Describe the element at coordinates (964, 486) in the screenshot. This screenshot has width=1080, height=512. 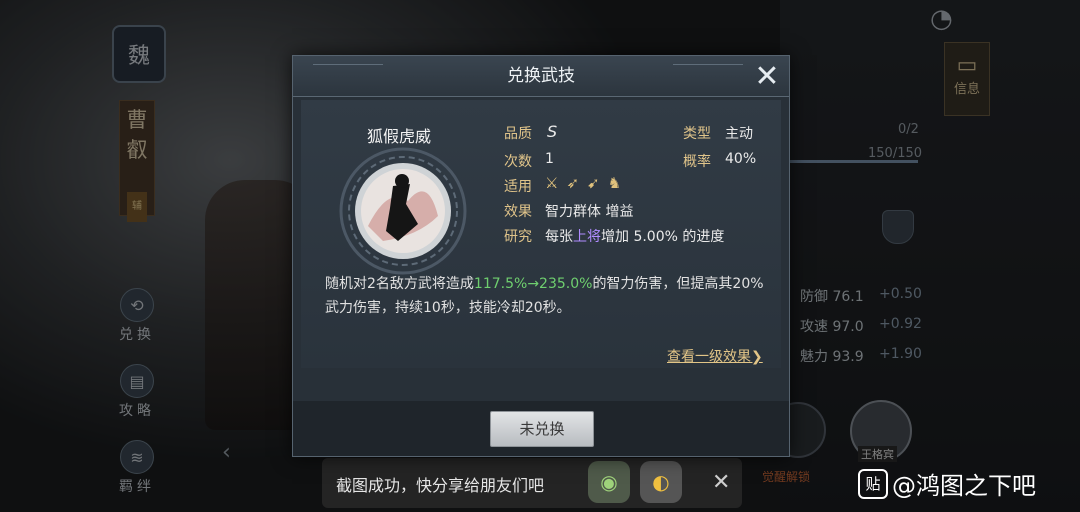
I see `watermark-text: @鸿图之下吧` at that location.